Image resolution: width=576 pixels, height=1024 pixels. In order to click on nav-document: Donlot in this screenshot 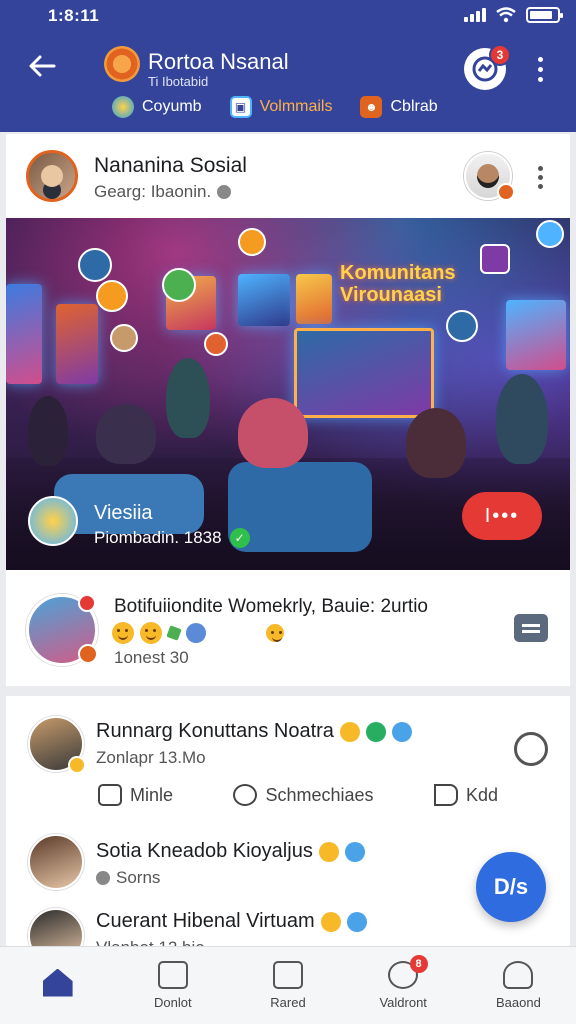, I will do `click(172, 985)`.